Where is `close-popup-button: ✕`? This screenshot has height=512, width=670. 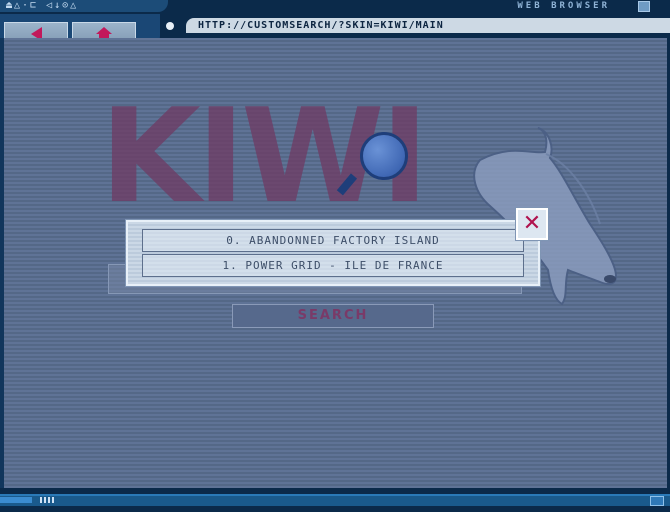
close-popup-button: ✕ is located at coordinates (532, 224).